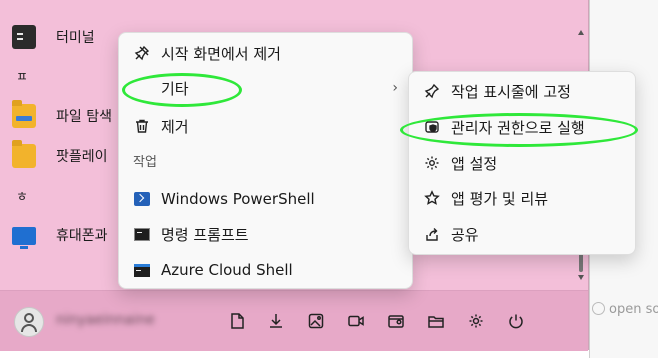  I want to click on settings-gear-icon, so click(476, 321).